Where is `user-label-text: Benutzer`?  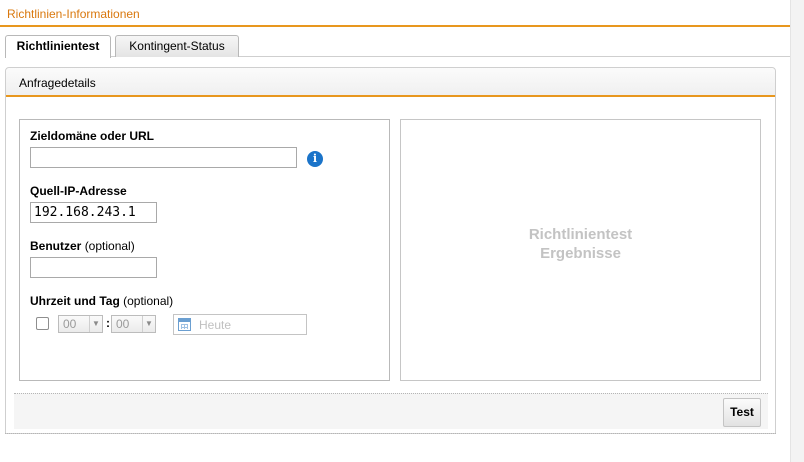 user-label-text: Benutzer is located at coordinates (56, 246).